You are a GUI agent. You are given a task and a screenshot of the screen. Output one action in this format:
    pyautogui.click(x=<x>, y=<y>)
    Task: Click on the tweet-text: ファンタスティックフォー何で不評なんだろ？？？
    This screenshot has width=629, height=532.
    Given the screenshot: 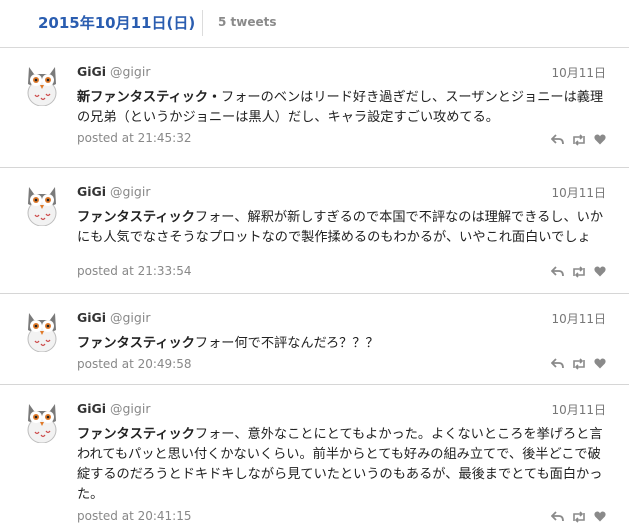 What is the action you would take?
    pyautogui.click(x=342, y=344)
    